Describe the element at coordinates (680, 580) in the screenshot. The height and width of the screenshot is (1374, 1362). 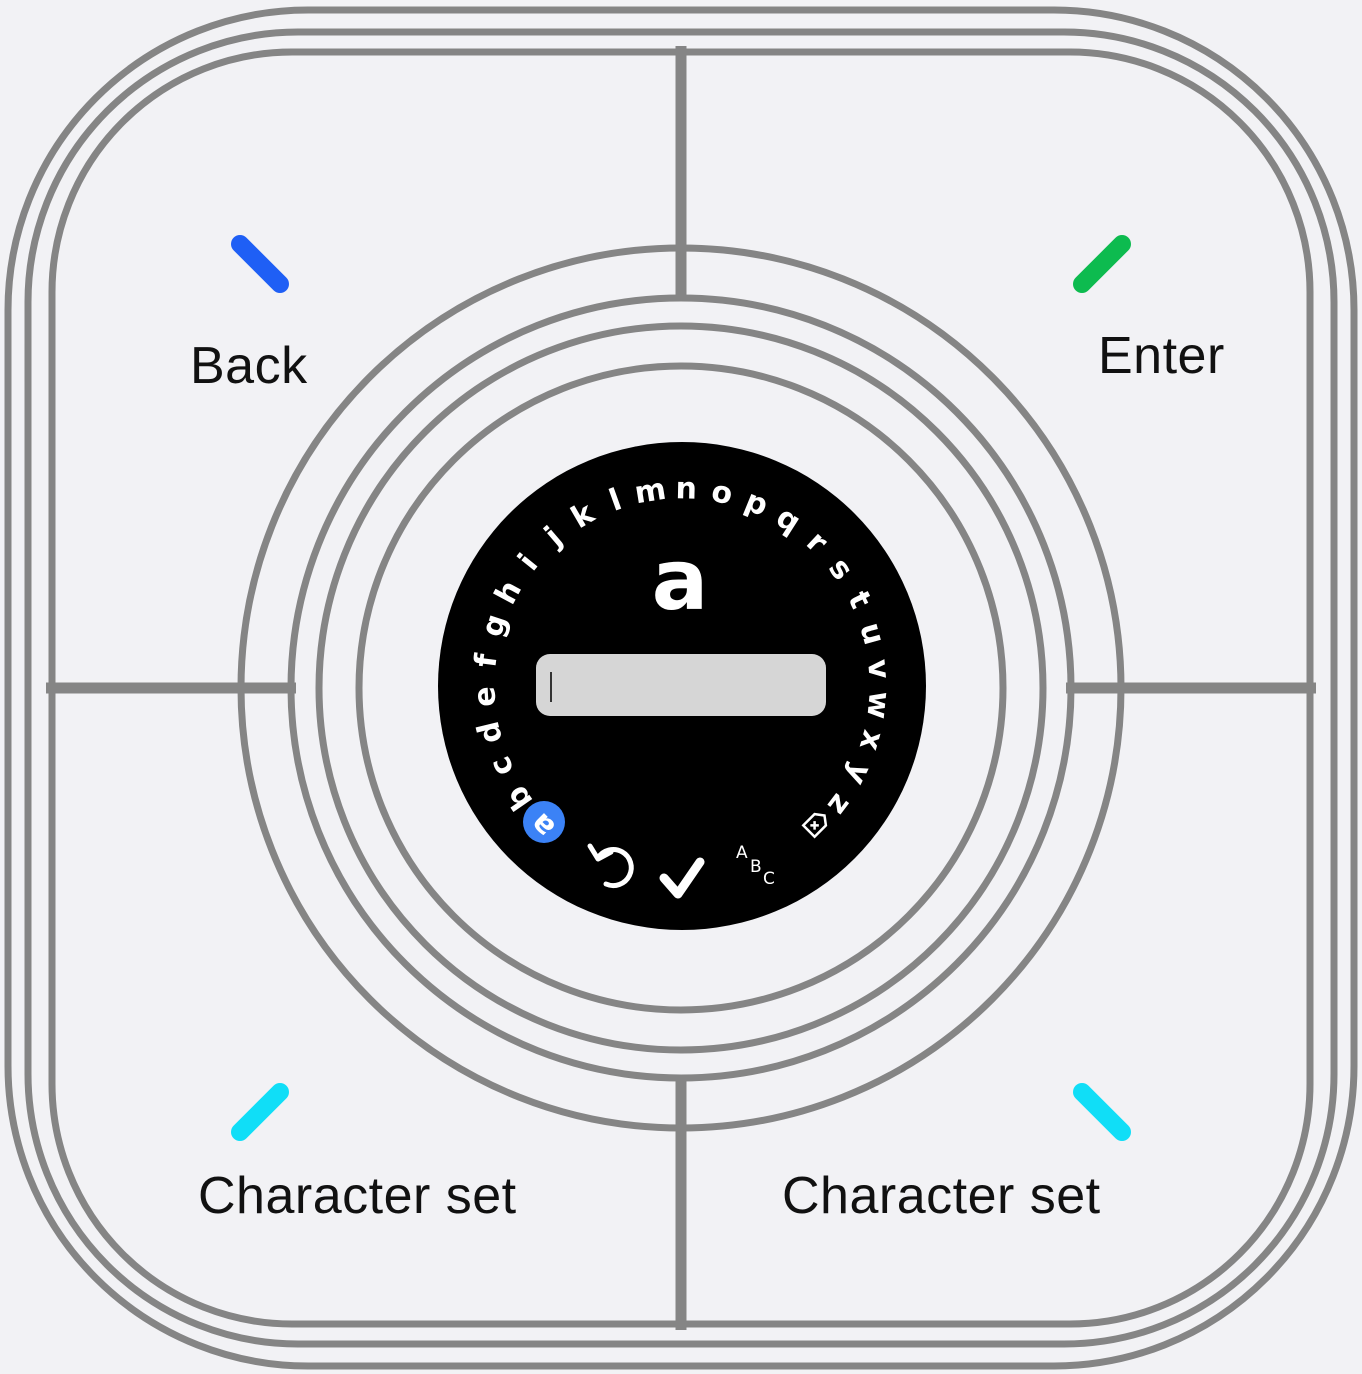
I see `current-letter-display: a` at that location.